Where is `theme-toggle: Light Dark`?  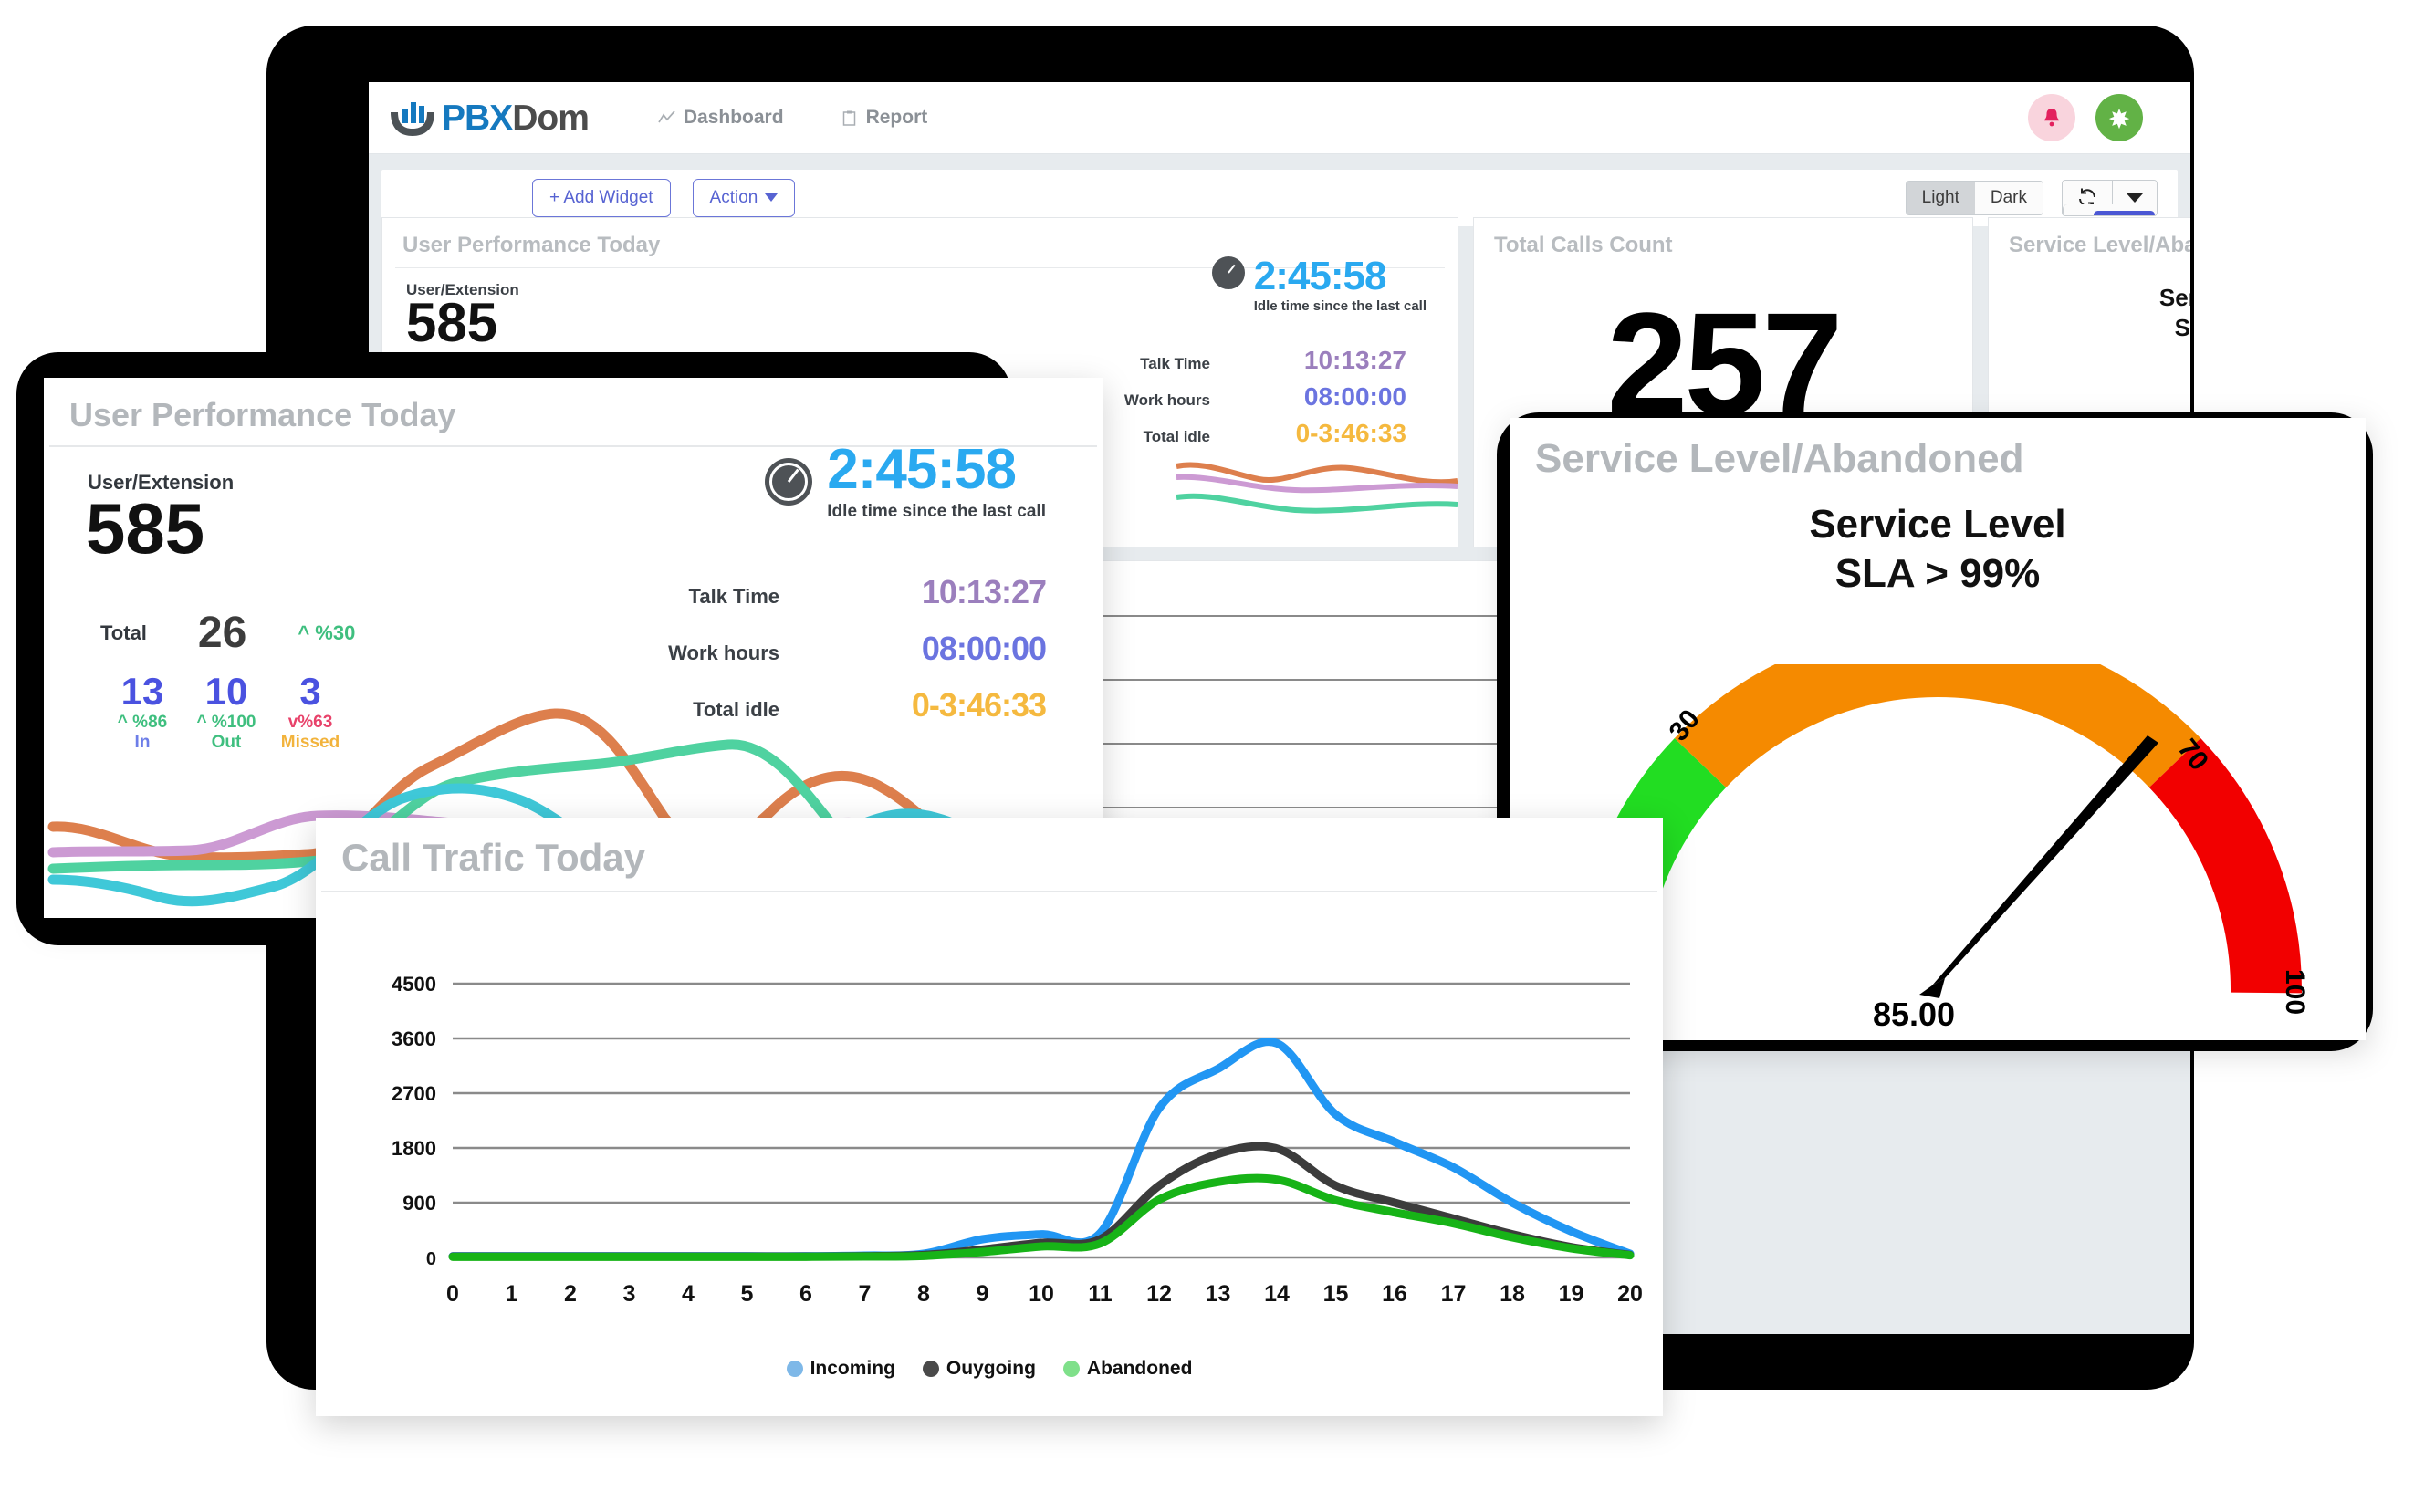
theme-toggle: Light Dark is located at coordinates (1974, 198).